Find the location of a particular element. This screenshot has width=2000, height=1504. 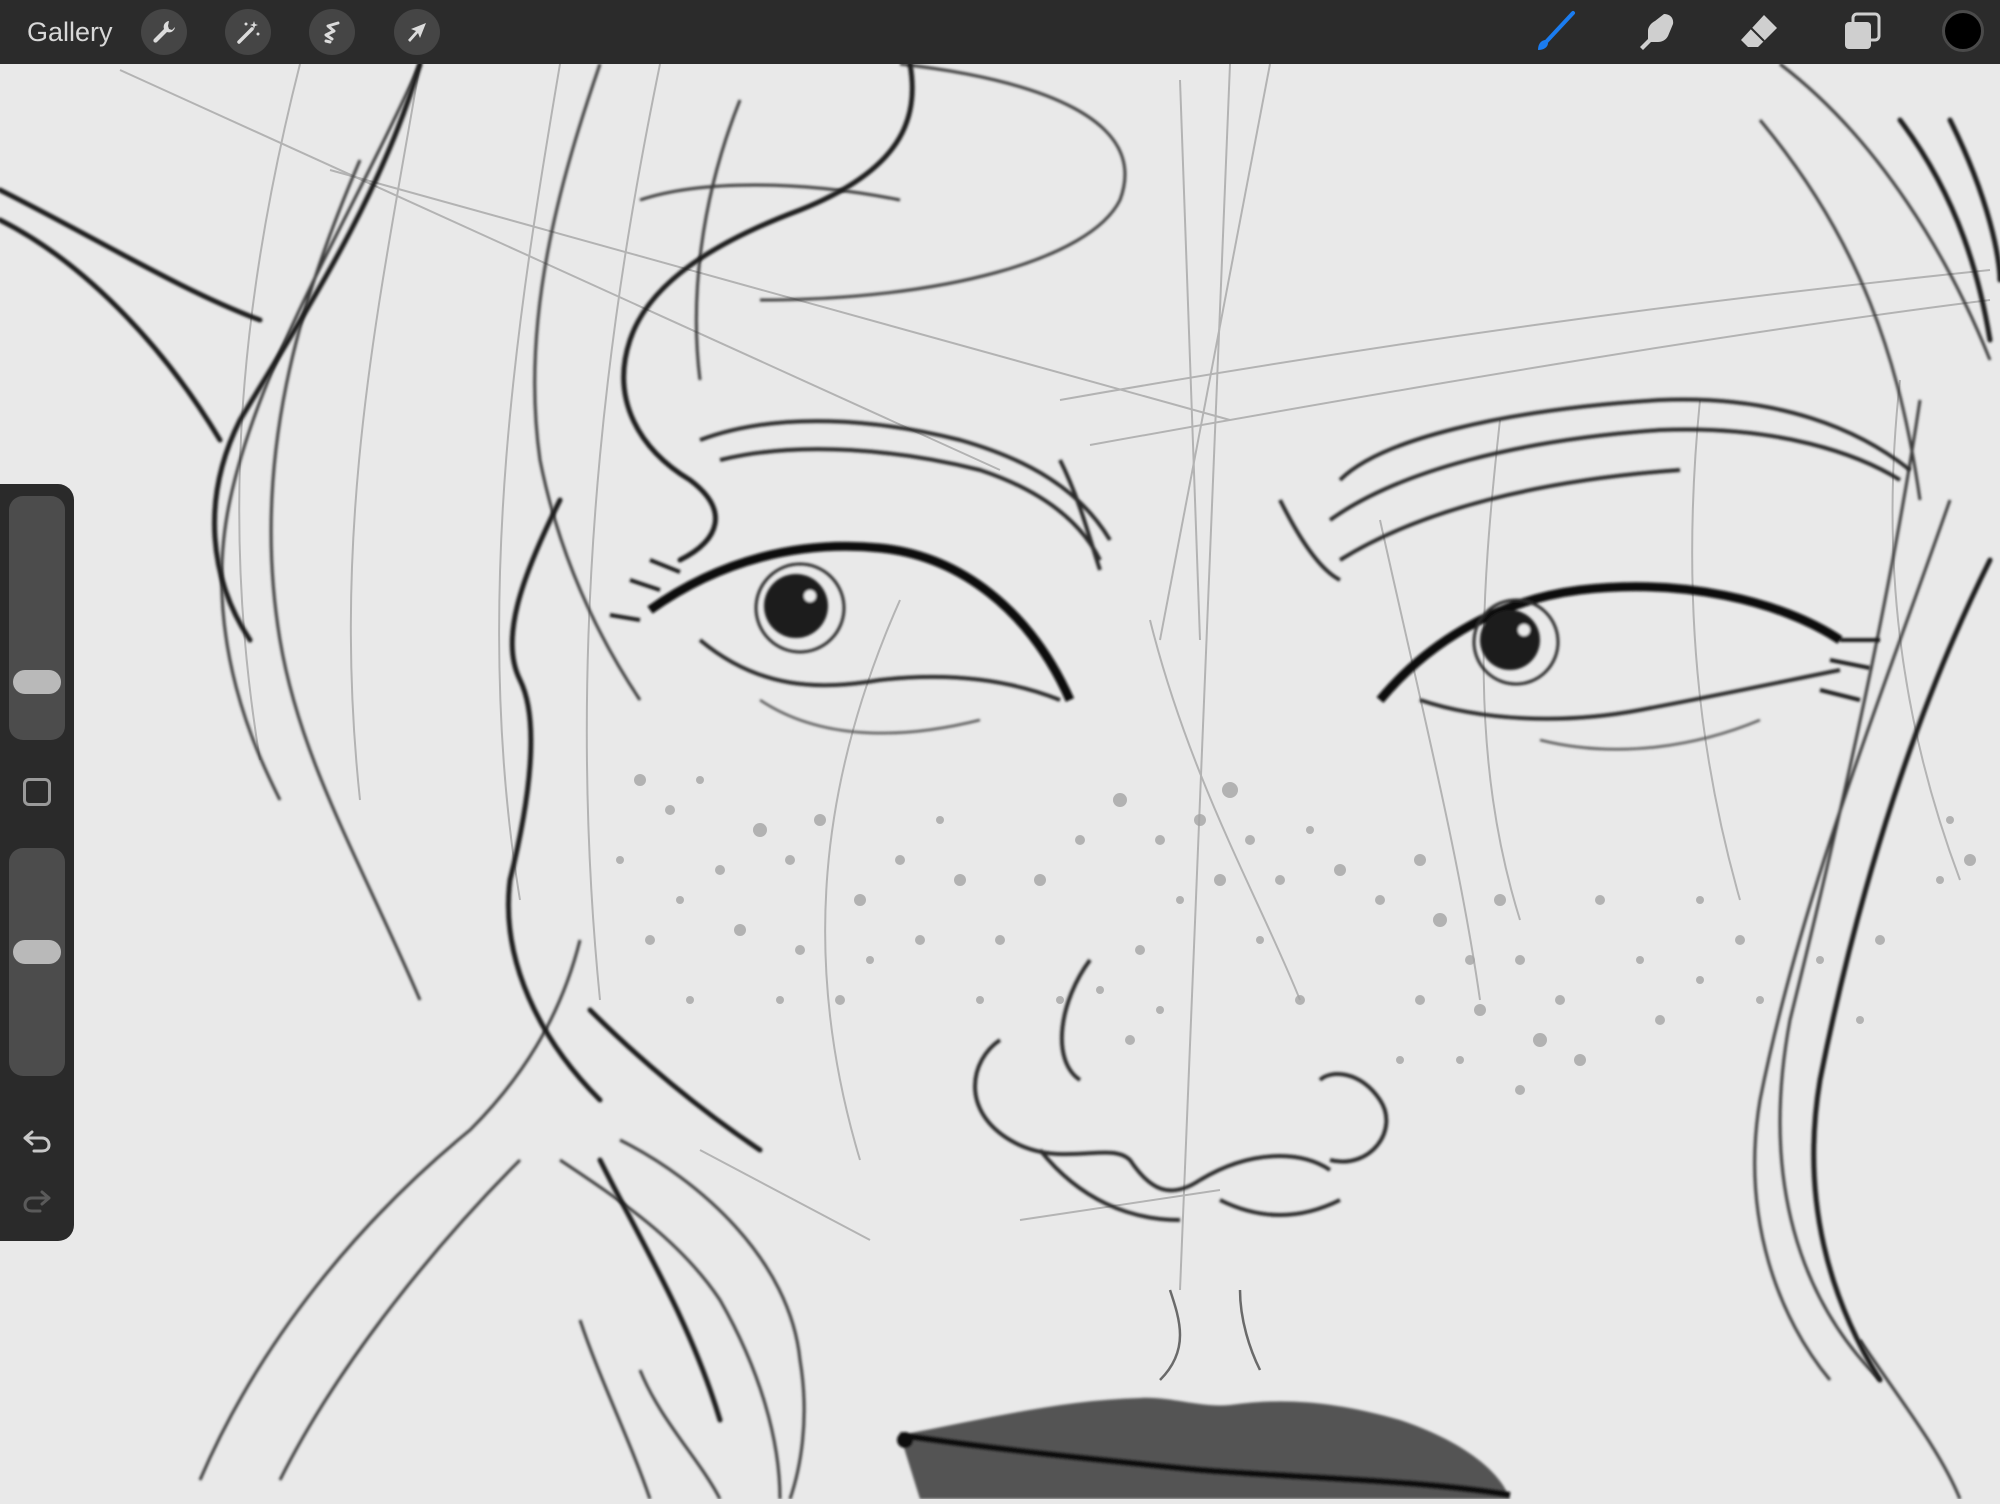

adjustments-button is located at coordinates (248, 32).